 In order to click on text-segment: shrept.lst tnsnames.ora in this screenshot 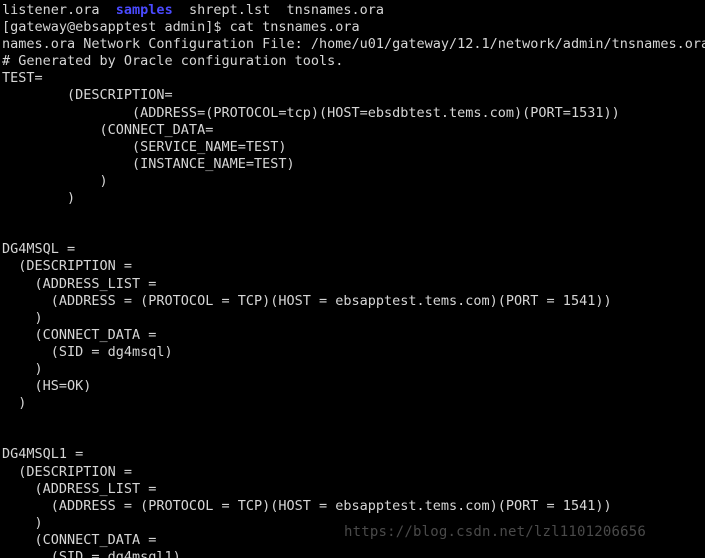, I will do `click(278, 10)`.